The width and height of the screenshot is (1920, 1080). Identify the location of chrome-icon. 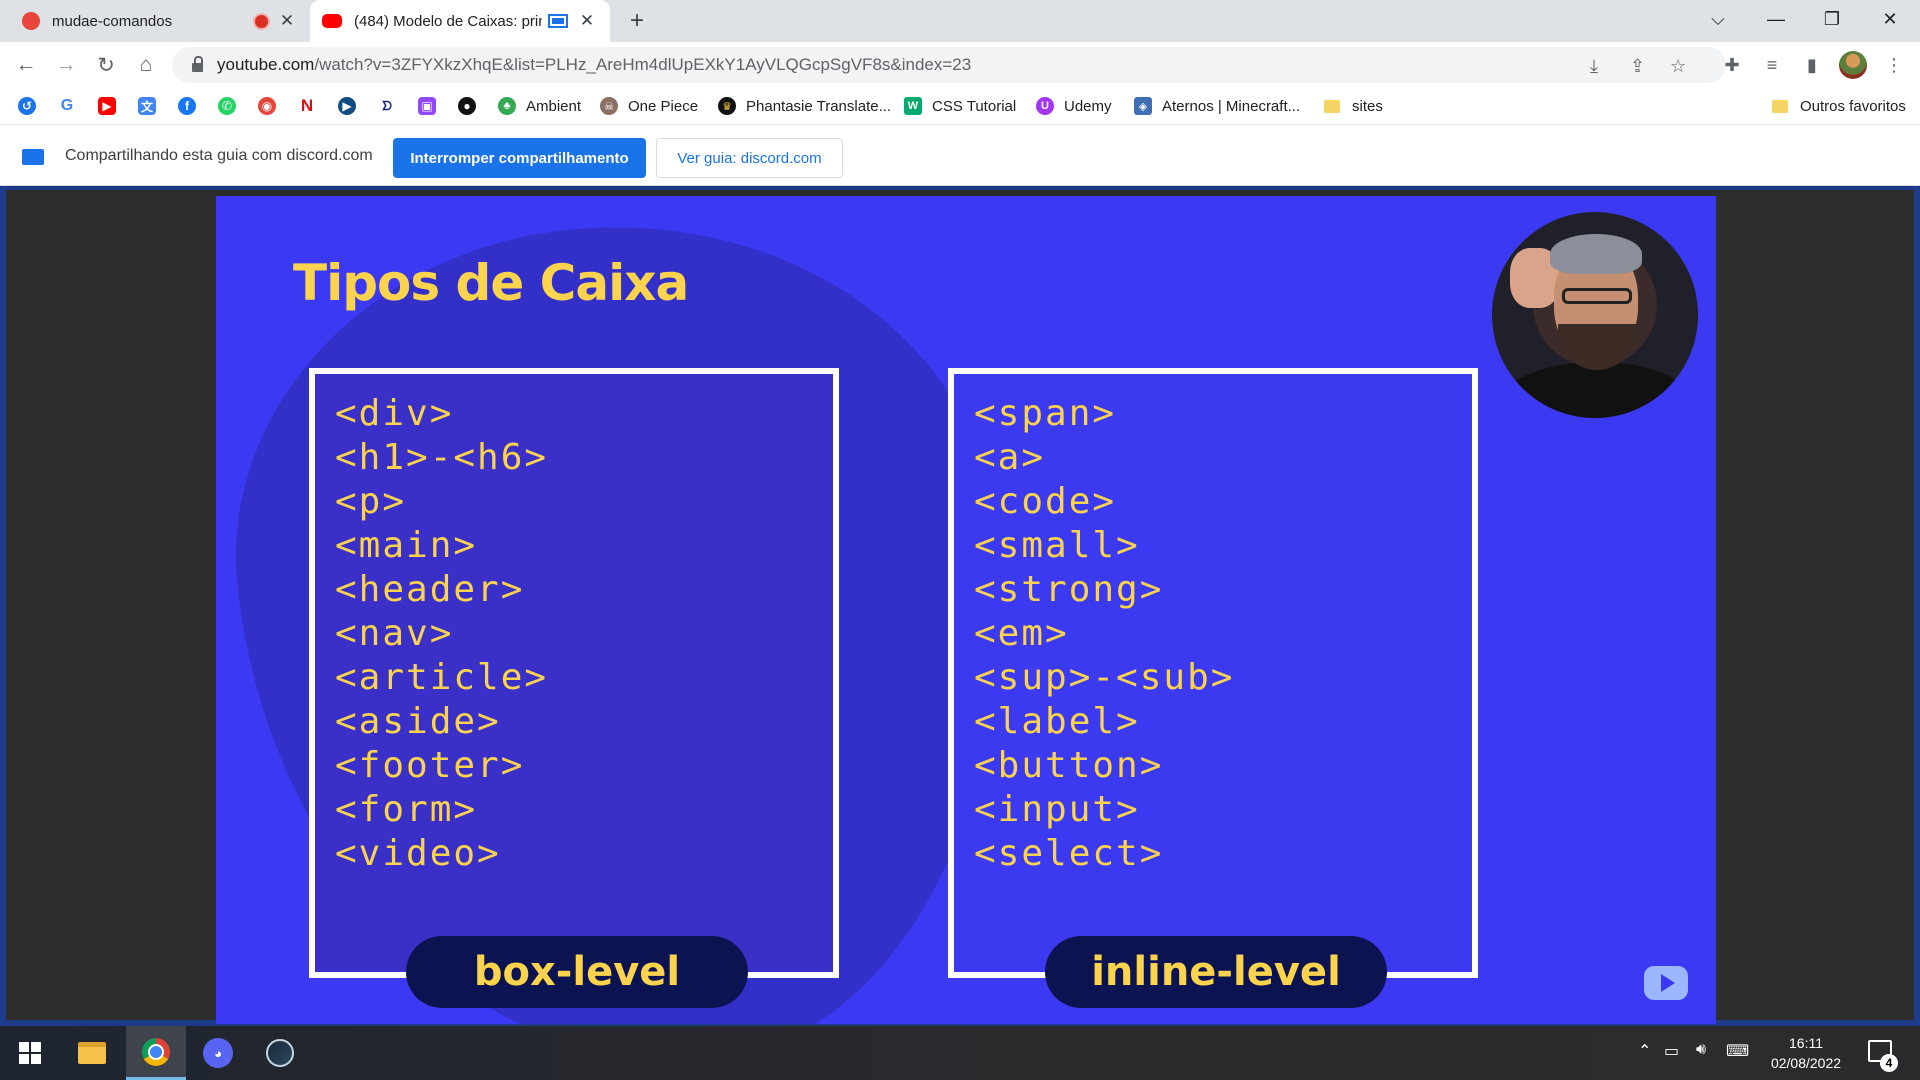
(156, 1051).